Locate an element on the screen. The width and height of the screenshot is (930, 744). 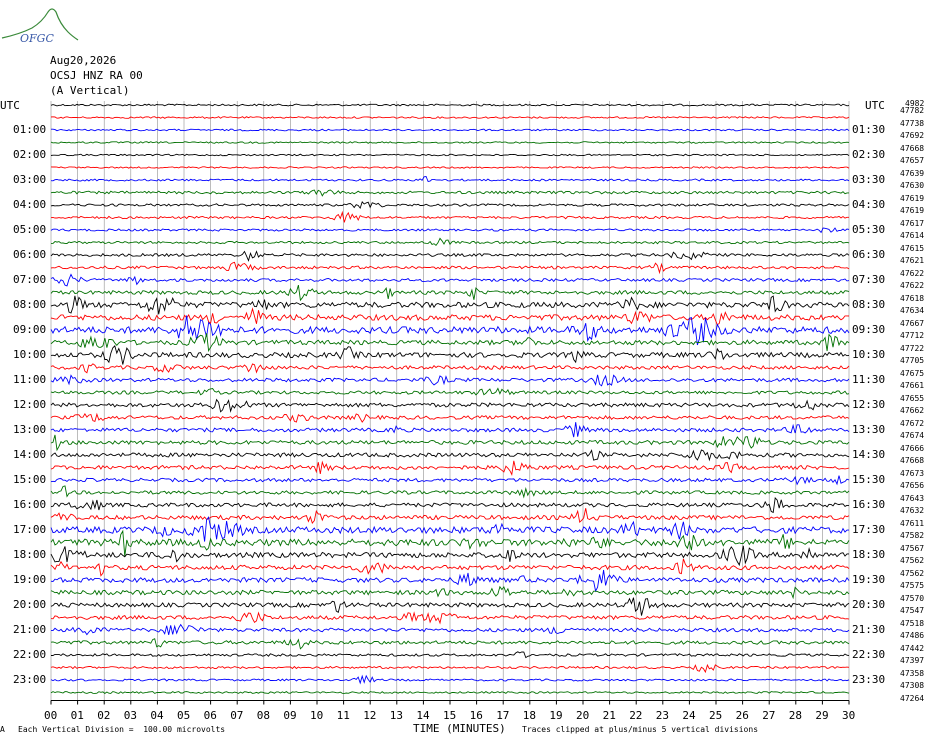
trace-count-label: 47442 is located at coordinates (912, 648).